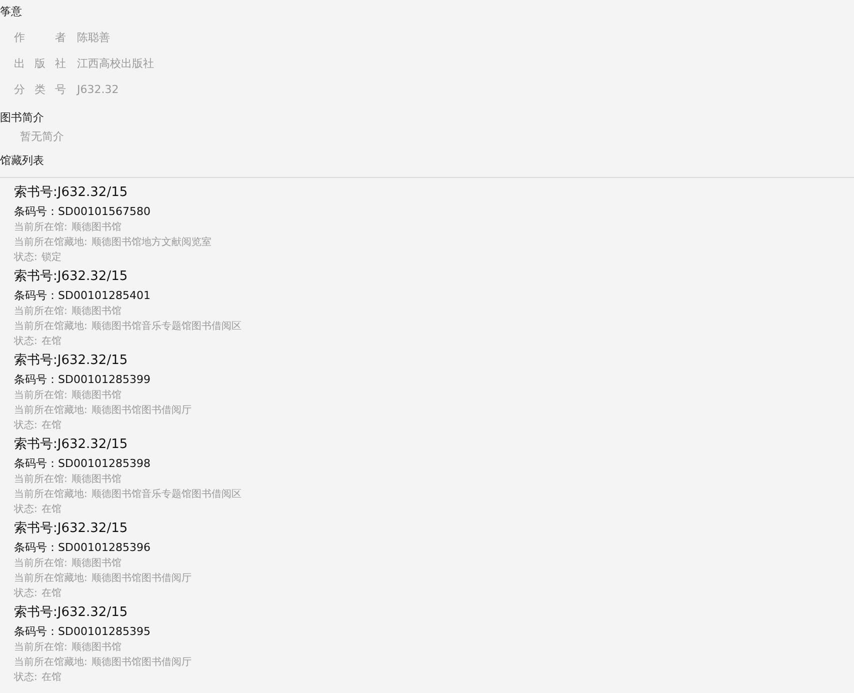  Describe the element at coordinates (40, 63) in the screenshot. I see `field-label: 出版社` at that location.